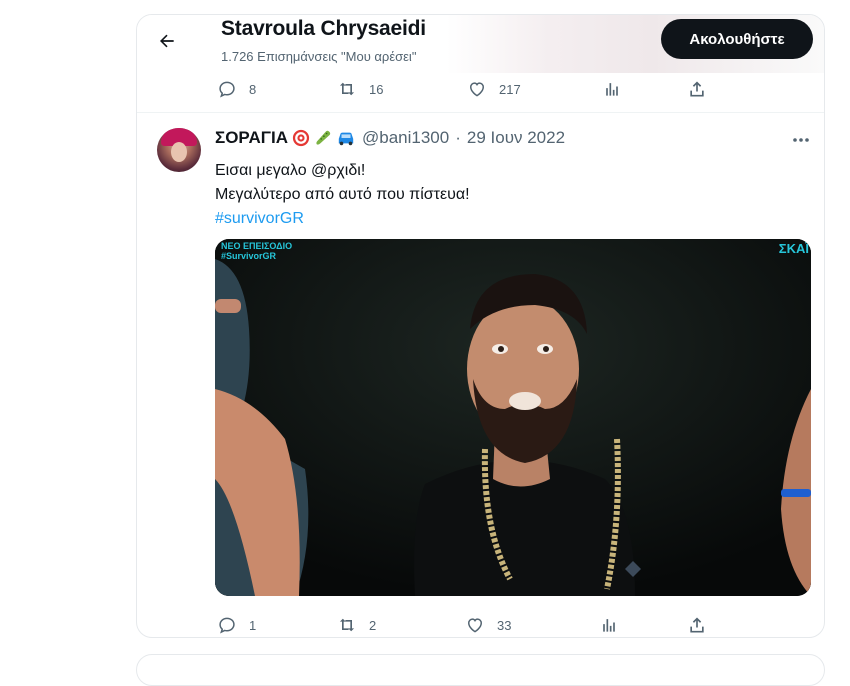  I want to click on reply-button: 1, so click(236, 625).